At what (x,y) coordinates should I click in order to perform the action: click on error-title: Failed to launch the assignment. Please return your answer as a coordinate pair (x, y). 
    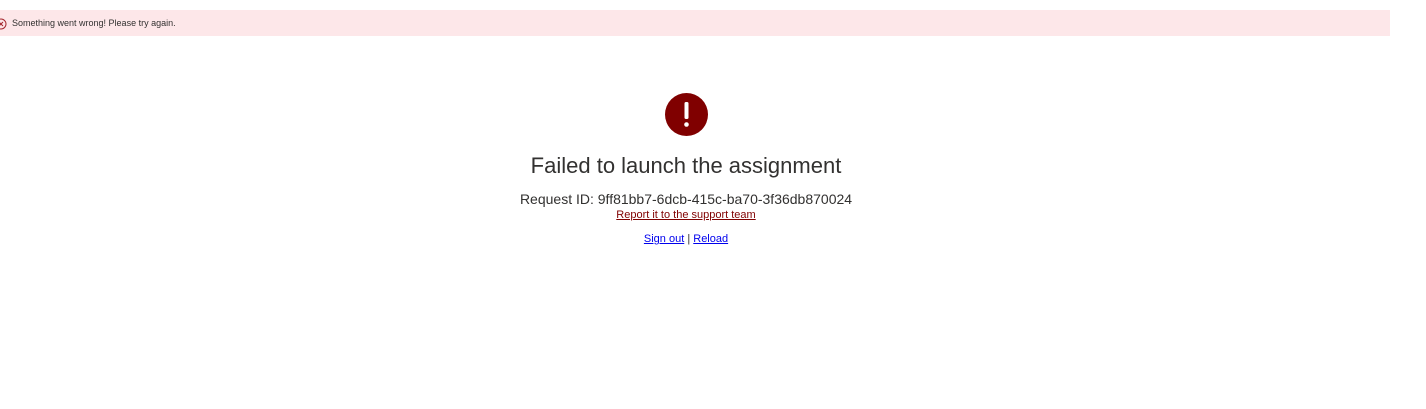
    Looking at the image, I should click on (686, 165).